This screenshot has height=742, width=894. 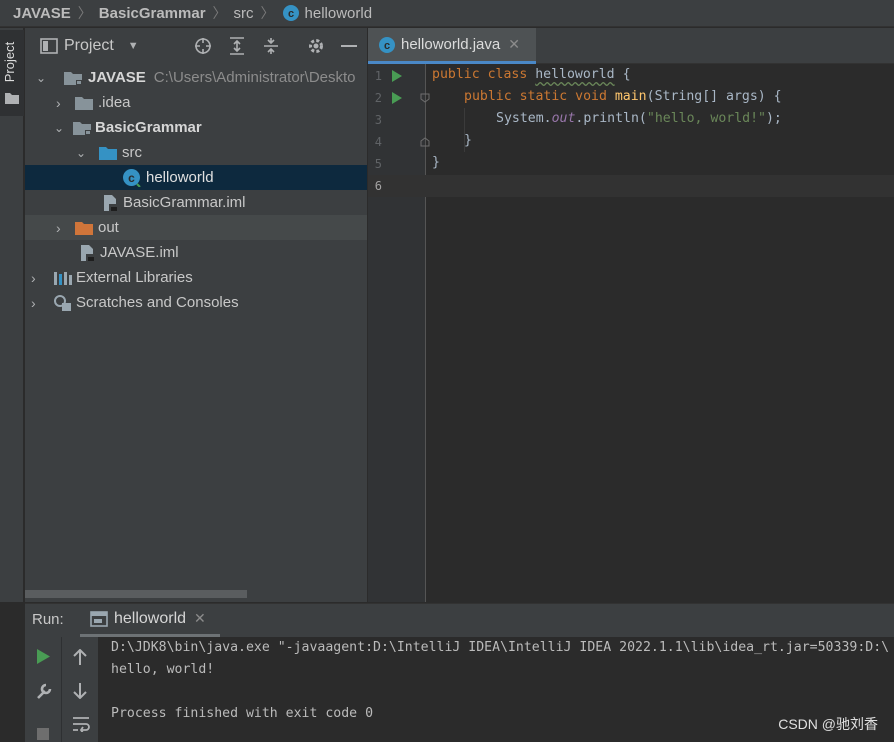 What do you see at coordinates (203, 46) in the screenshot?
I see `locate-icon` at bounding box center [203, 46].